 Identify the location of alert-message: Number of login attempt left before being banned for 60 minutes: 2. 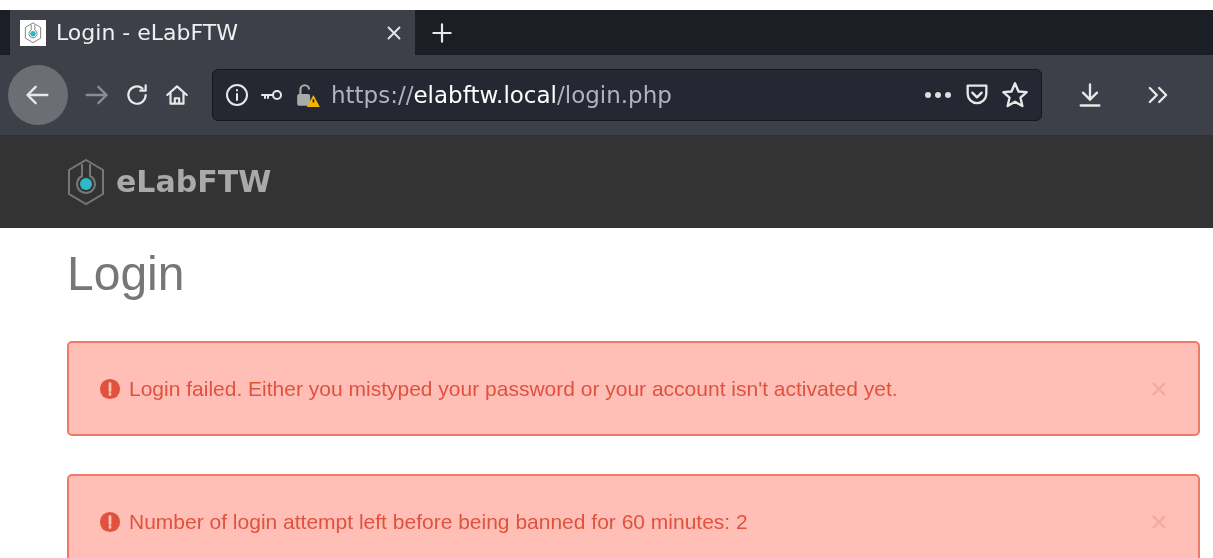
(439, 521).